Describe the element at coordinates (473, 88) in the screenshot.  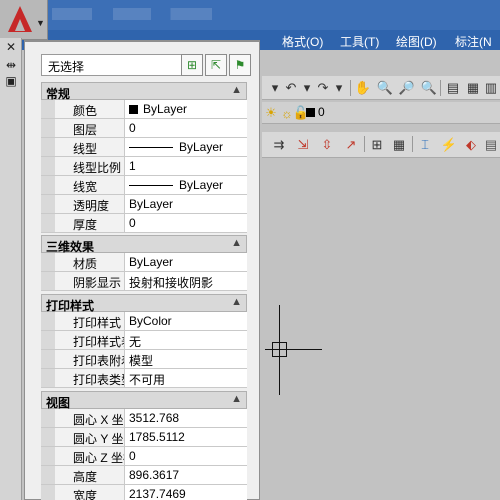
I see `design-center-icon: ▦` at that location.